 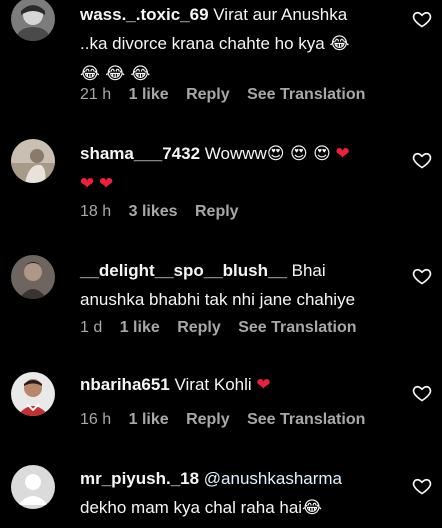 What do you see at coordinates (218, 299) in the screenshot?
I see `comment-body-line2: anushka bhabhi tak nhi jane chahiye` at bounding box center [218, 299].